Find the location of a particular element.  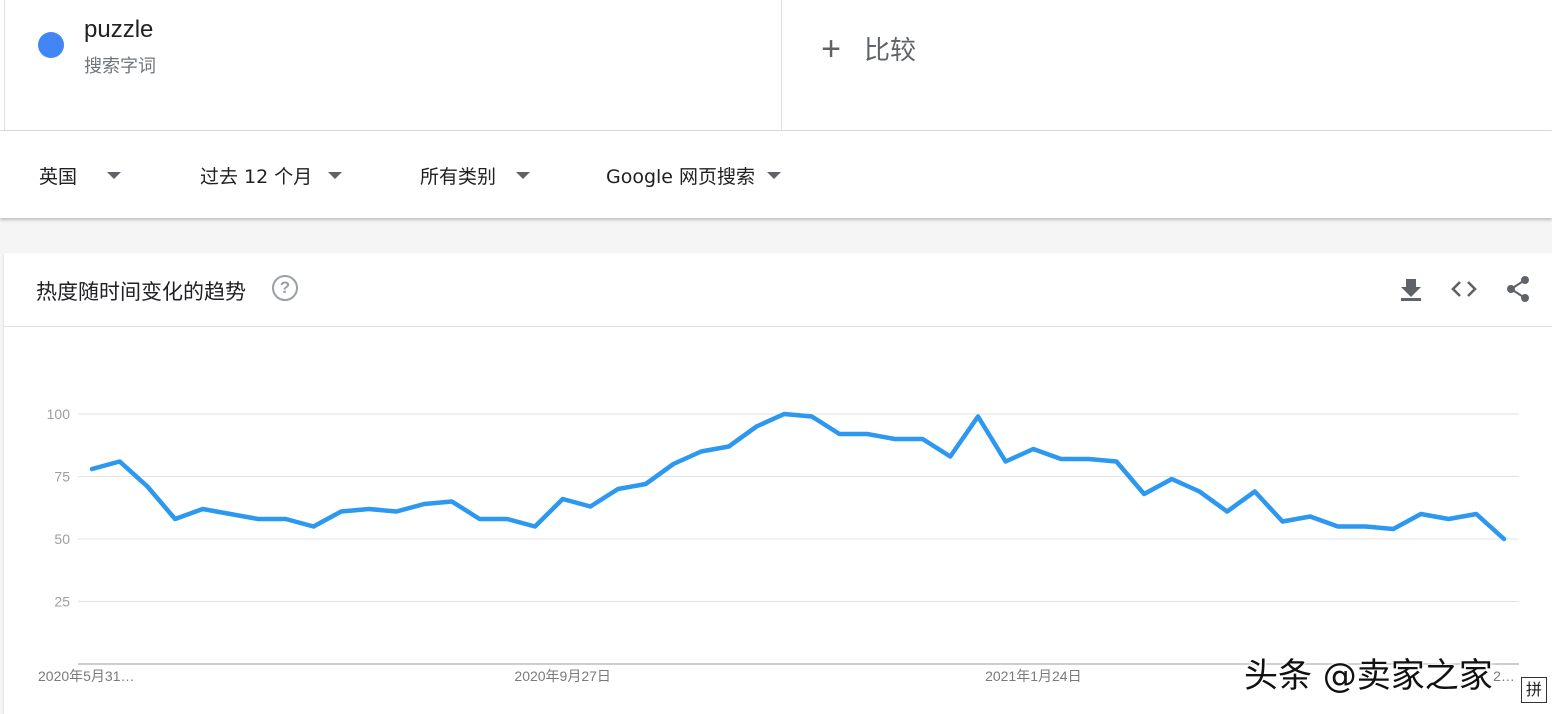

time-range-filter: 过去 12 个月 is located at coordinates (271, 175).